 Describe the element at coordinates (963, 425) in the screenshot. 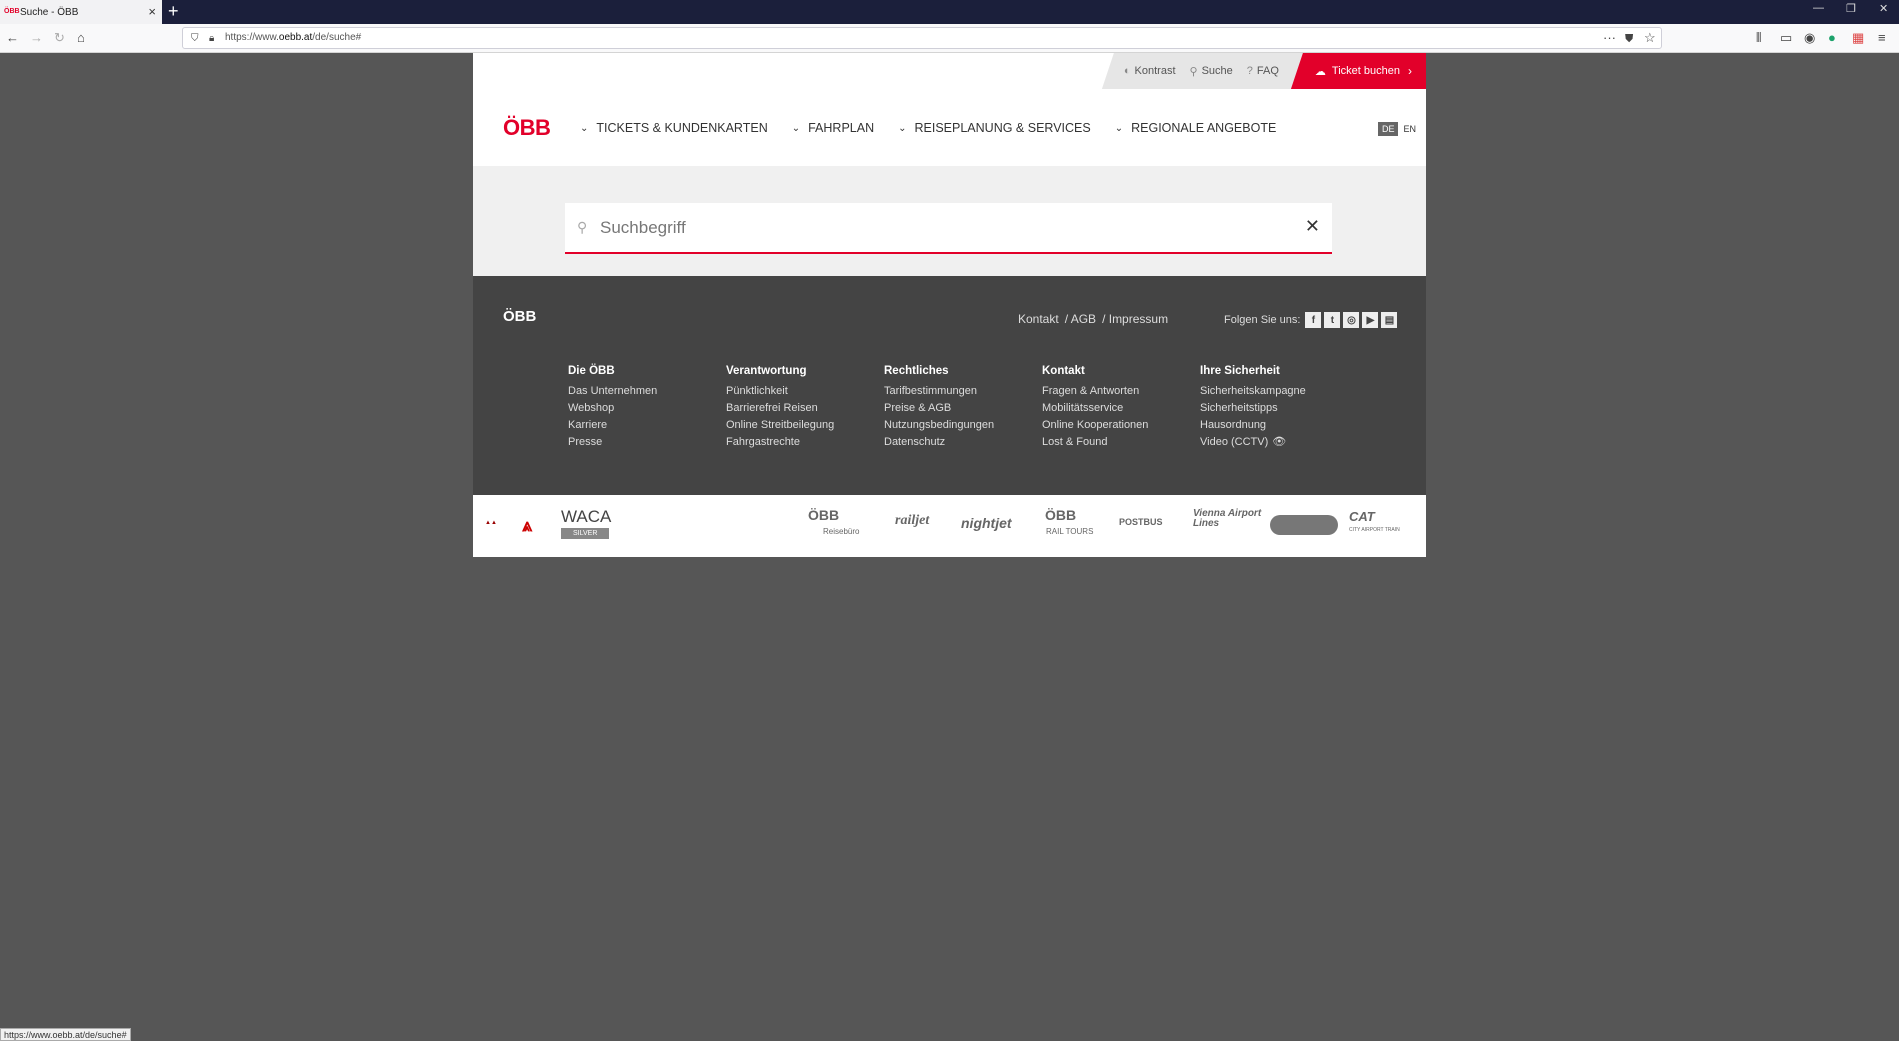

I see `footer-link: Nutzungsbedingungen` at that location.